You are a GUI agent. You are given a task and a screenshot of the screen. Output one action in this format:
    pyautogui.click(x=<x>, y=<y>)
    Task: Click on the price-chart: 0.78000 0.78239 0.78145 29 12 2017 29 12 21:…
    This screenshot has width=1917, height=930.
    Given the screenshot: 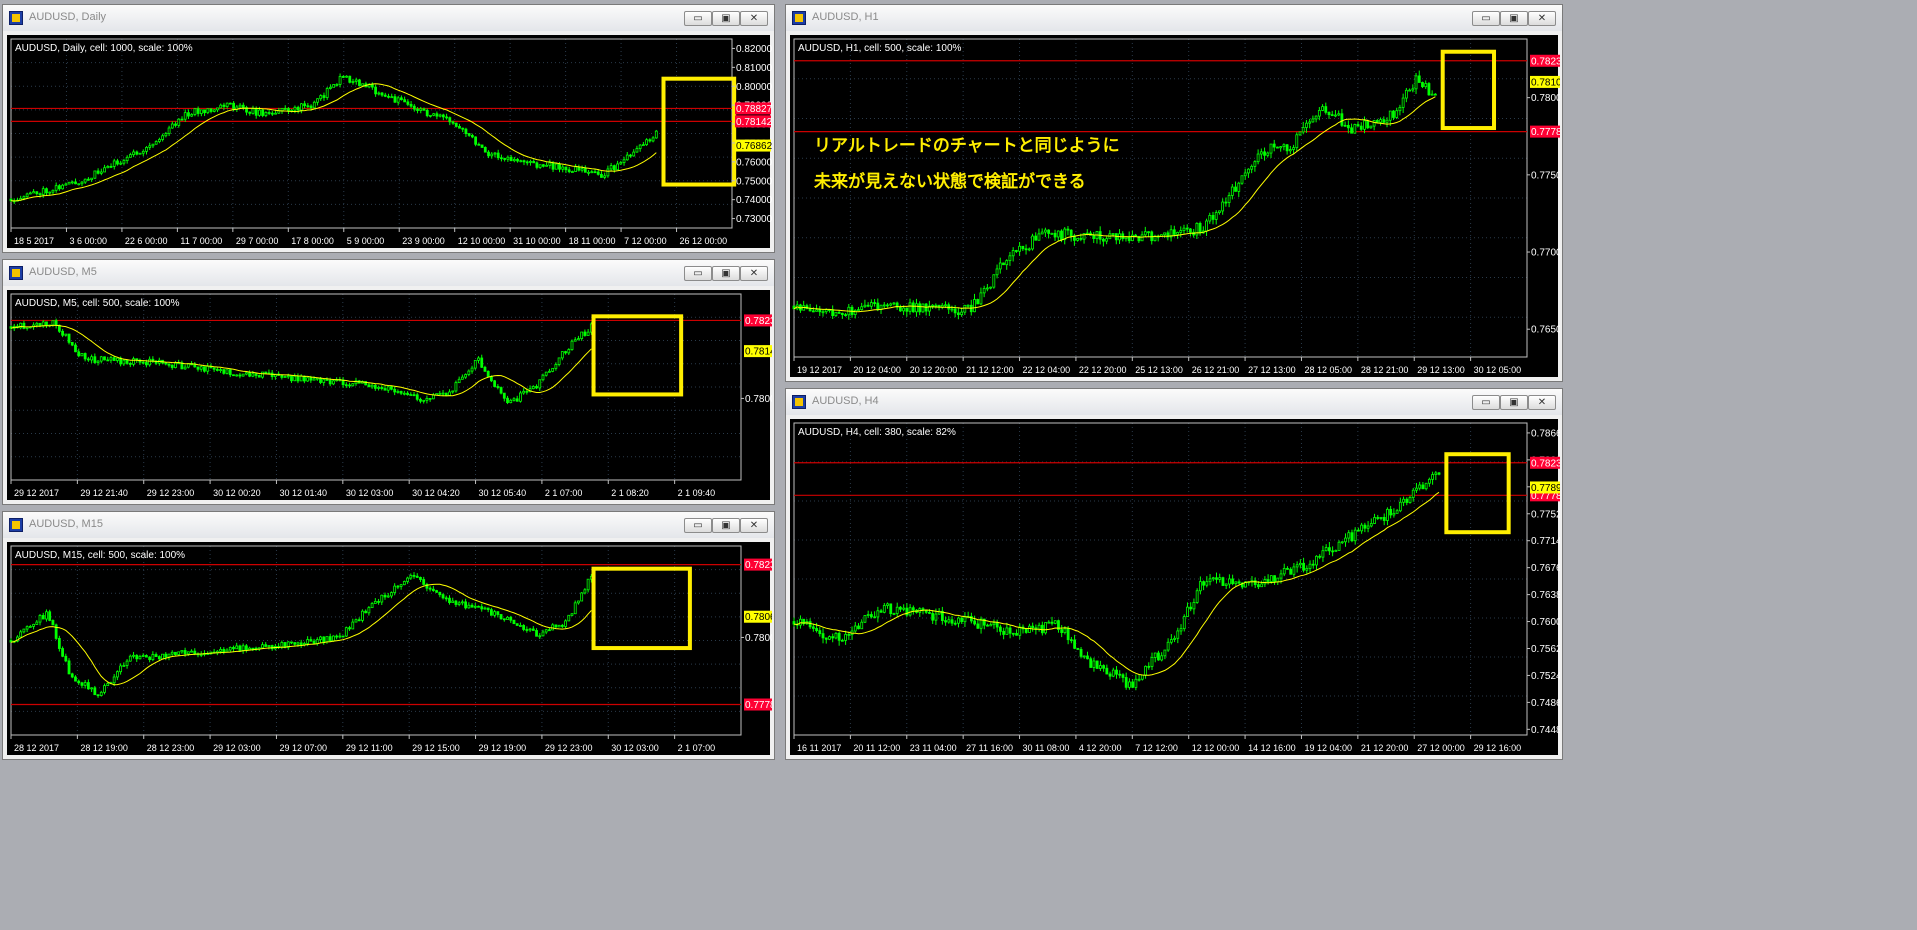 What is the action you would take?
    pyautogui.click(x=389, y=396)
    